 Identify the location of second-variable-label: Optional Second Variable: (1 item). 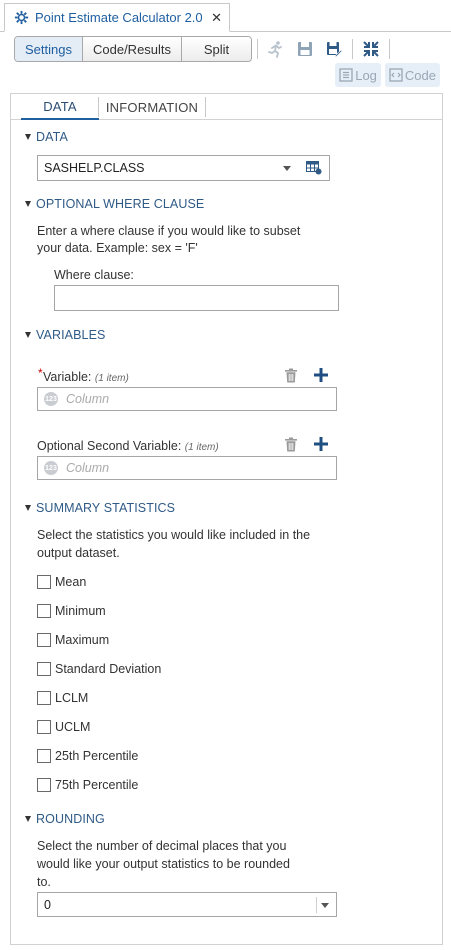
(128, 446).